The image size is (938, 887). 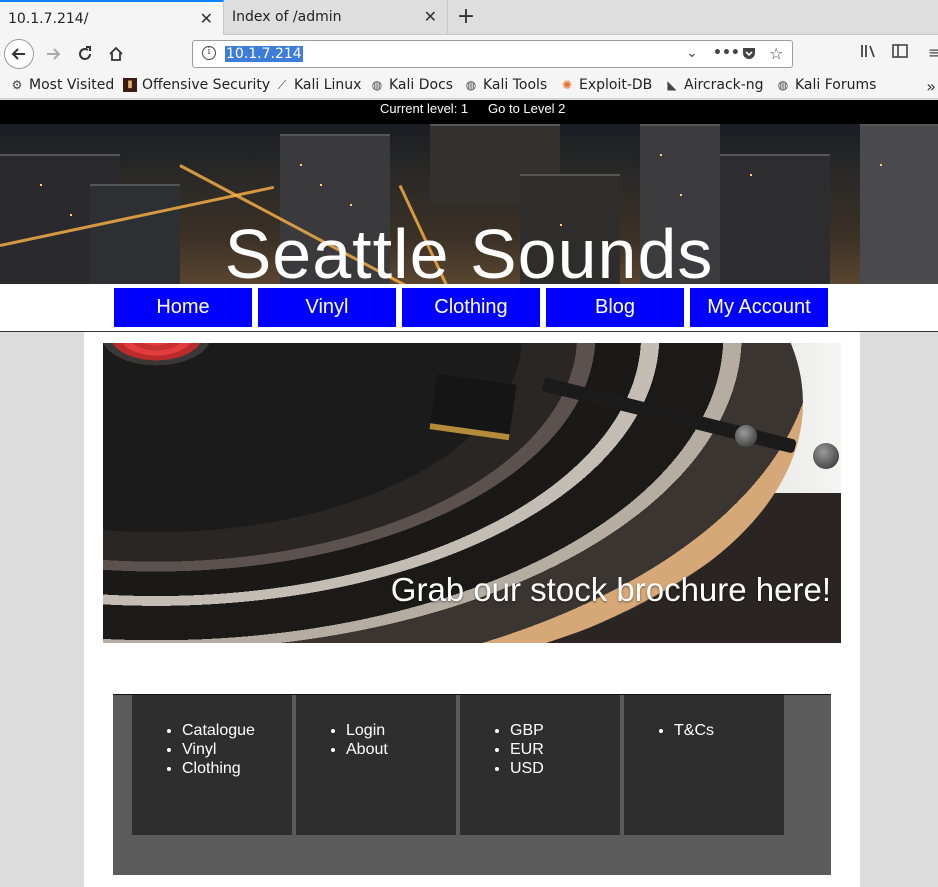 I want to click on gear-icon: ⚙, so click(x=17, y=85).